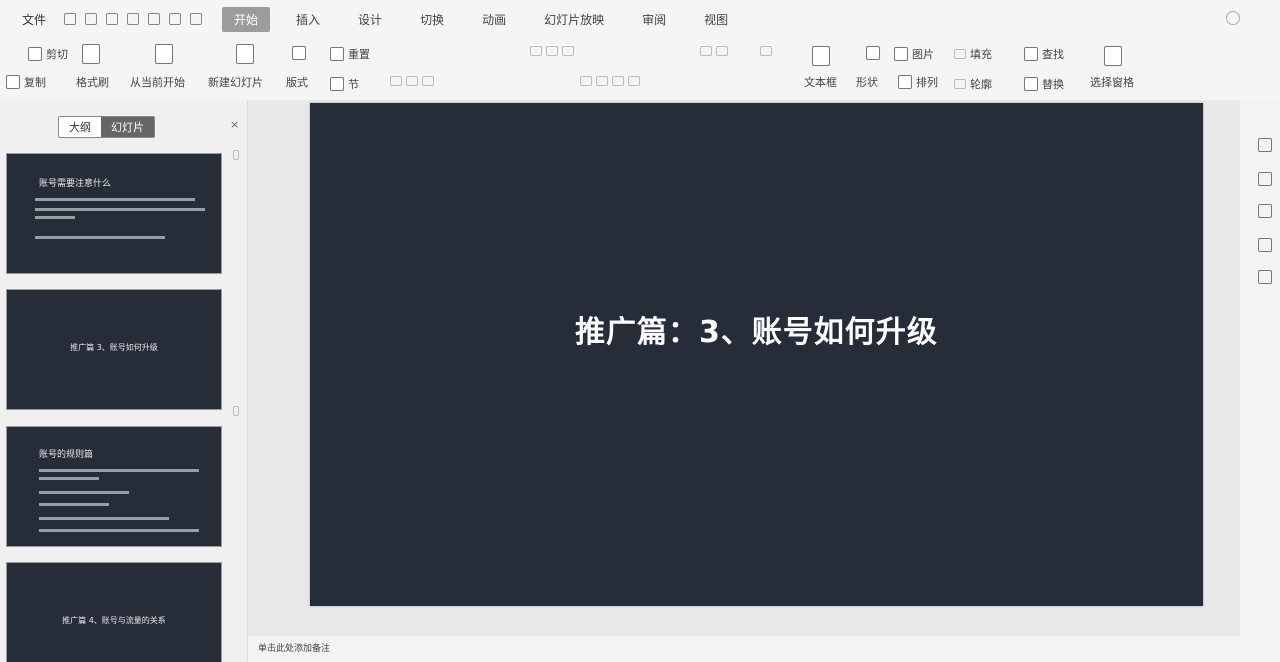 This screenshot has height=662, width=1280. I want to click on font-group, so click(412, 81).